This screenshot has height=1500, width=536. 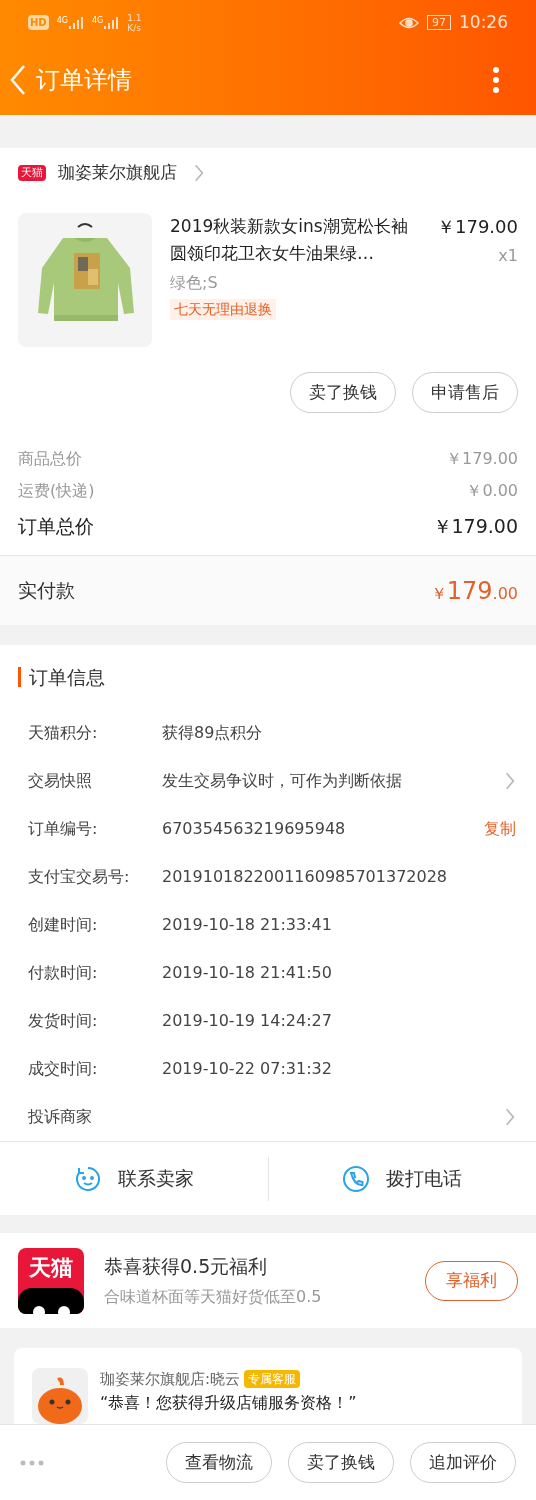 What do you see at coordinates (213, 1296) in the screenshot?
I see `promo-subtitle: 合味道杯面等天猫好货低至0.5` at bounding box center [213, 1296].